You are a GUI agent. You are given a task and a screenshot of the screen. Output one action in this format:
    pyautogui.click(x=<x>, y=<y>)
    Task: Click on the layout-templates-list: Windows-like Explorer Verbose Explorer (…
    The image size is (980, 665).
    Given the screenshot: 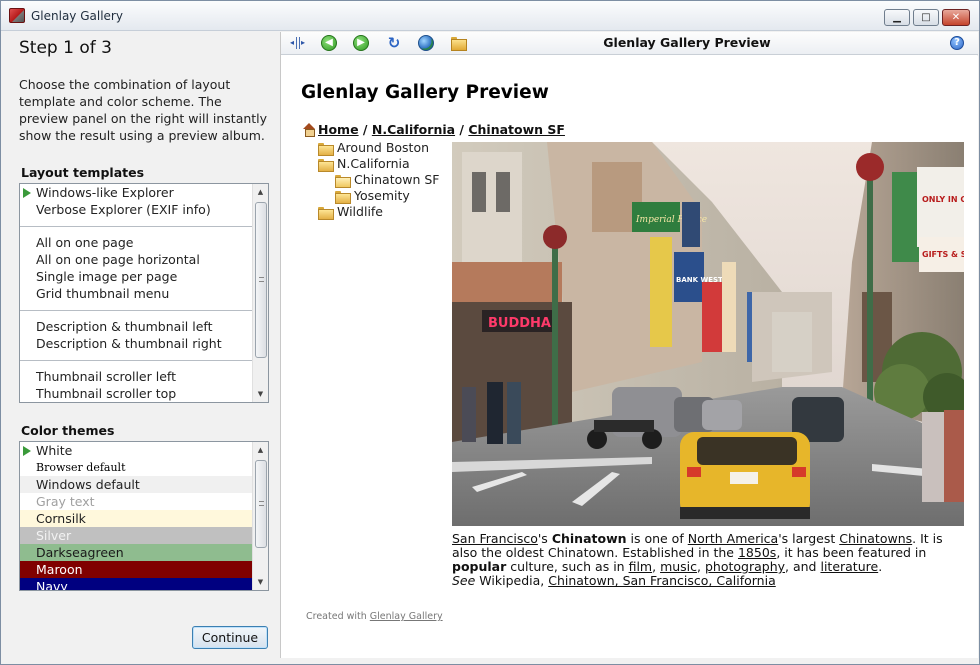 What is the action you would take?
    pyautogui.click(x=144, y=293)
    